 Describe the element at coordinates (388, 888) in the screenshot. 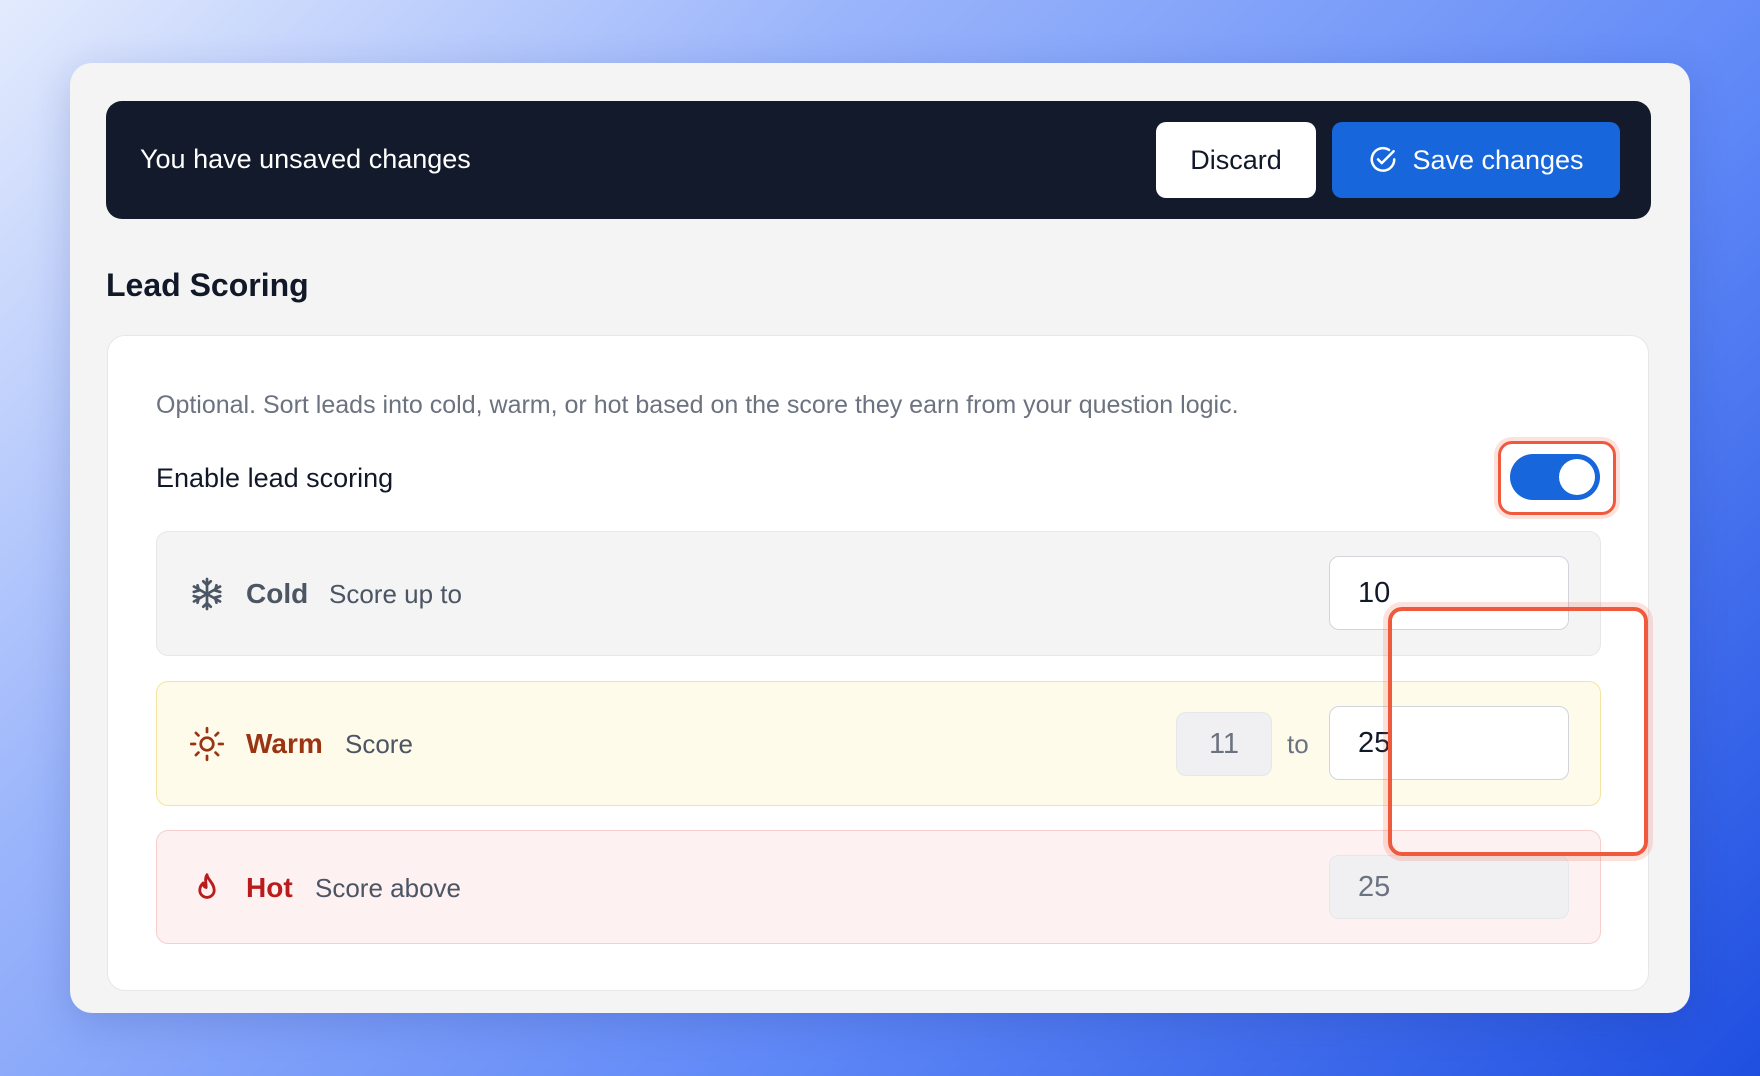

I see `tier-hot-desc: Score above` at that location.